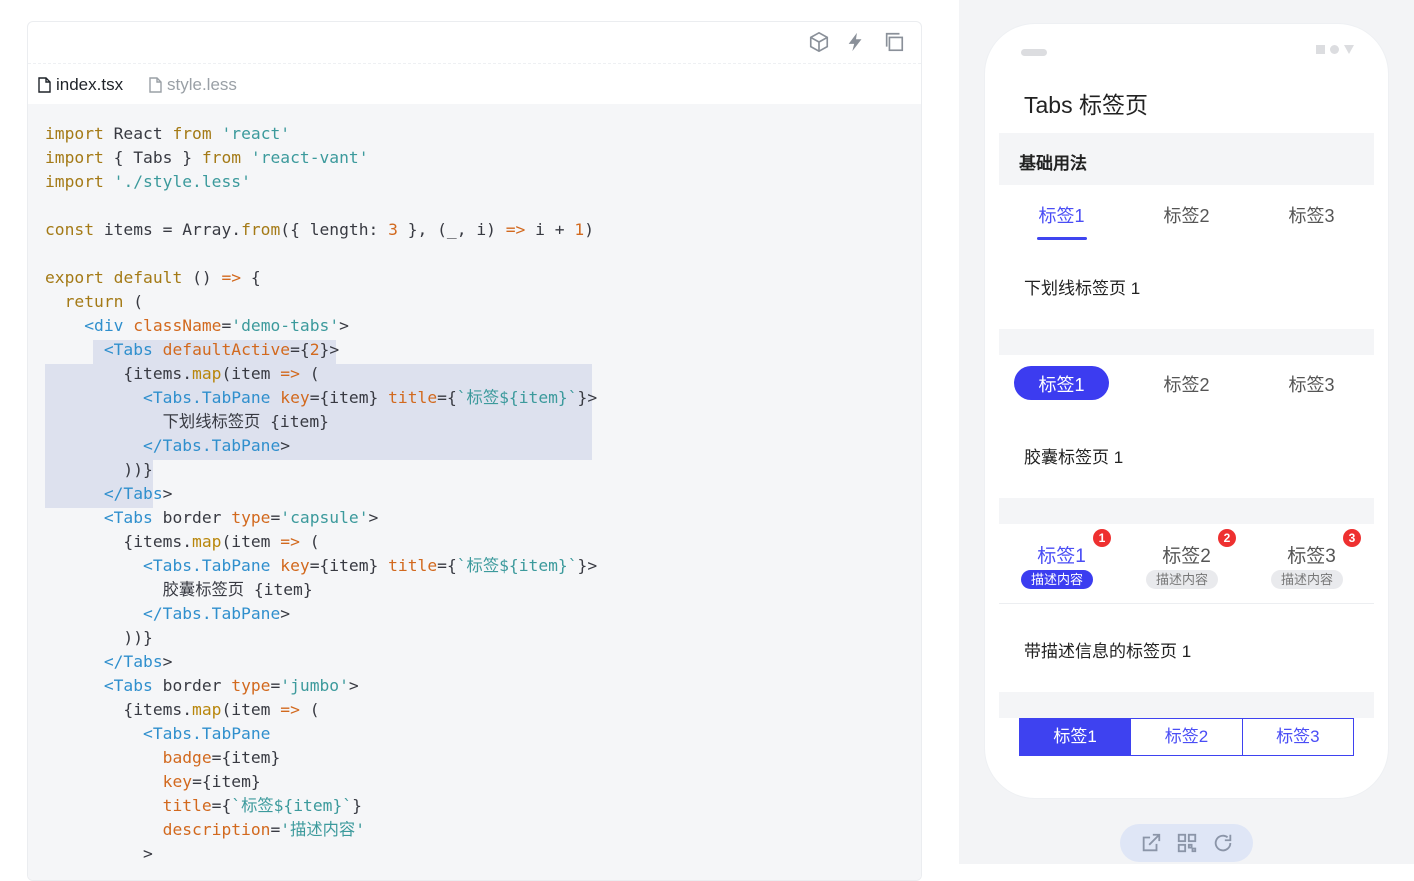  What do you see at coordinates (1076, 737) in the screenshot?
I see `segment-tab-1: 标签1` at bounding box center [1076, 737].